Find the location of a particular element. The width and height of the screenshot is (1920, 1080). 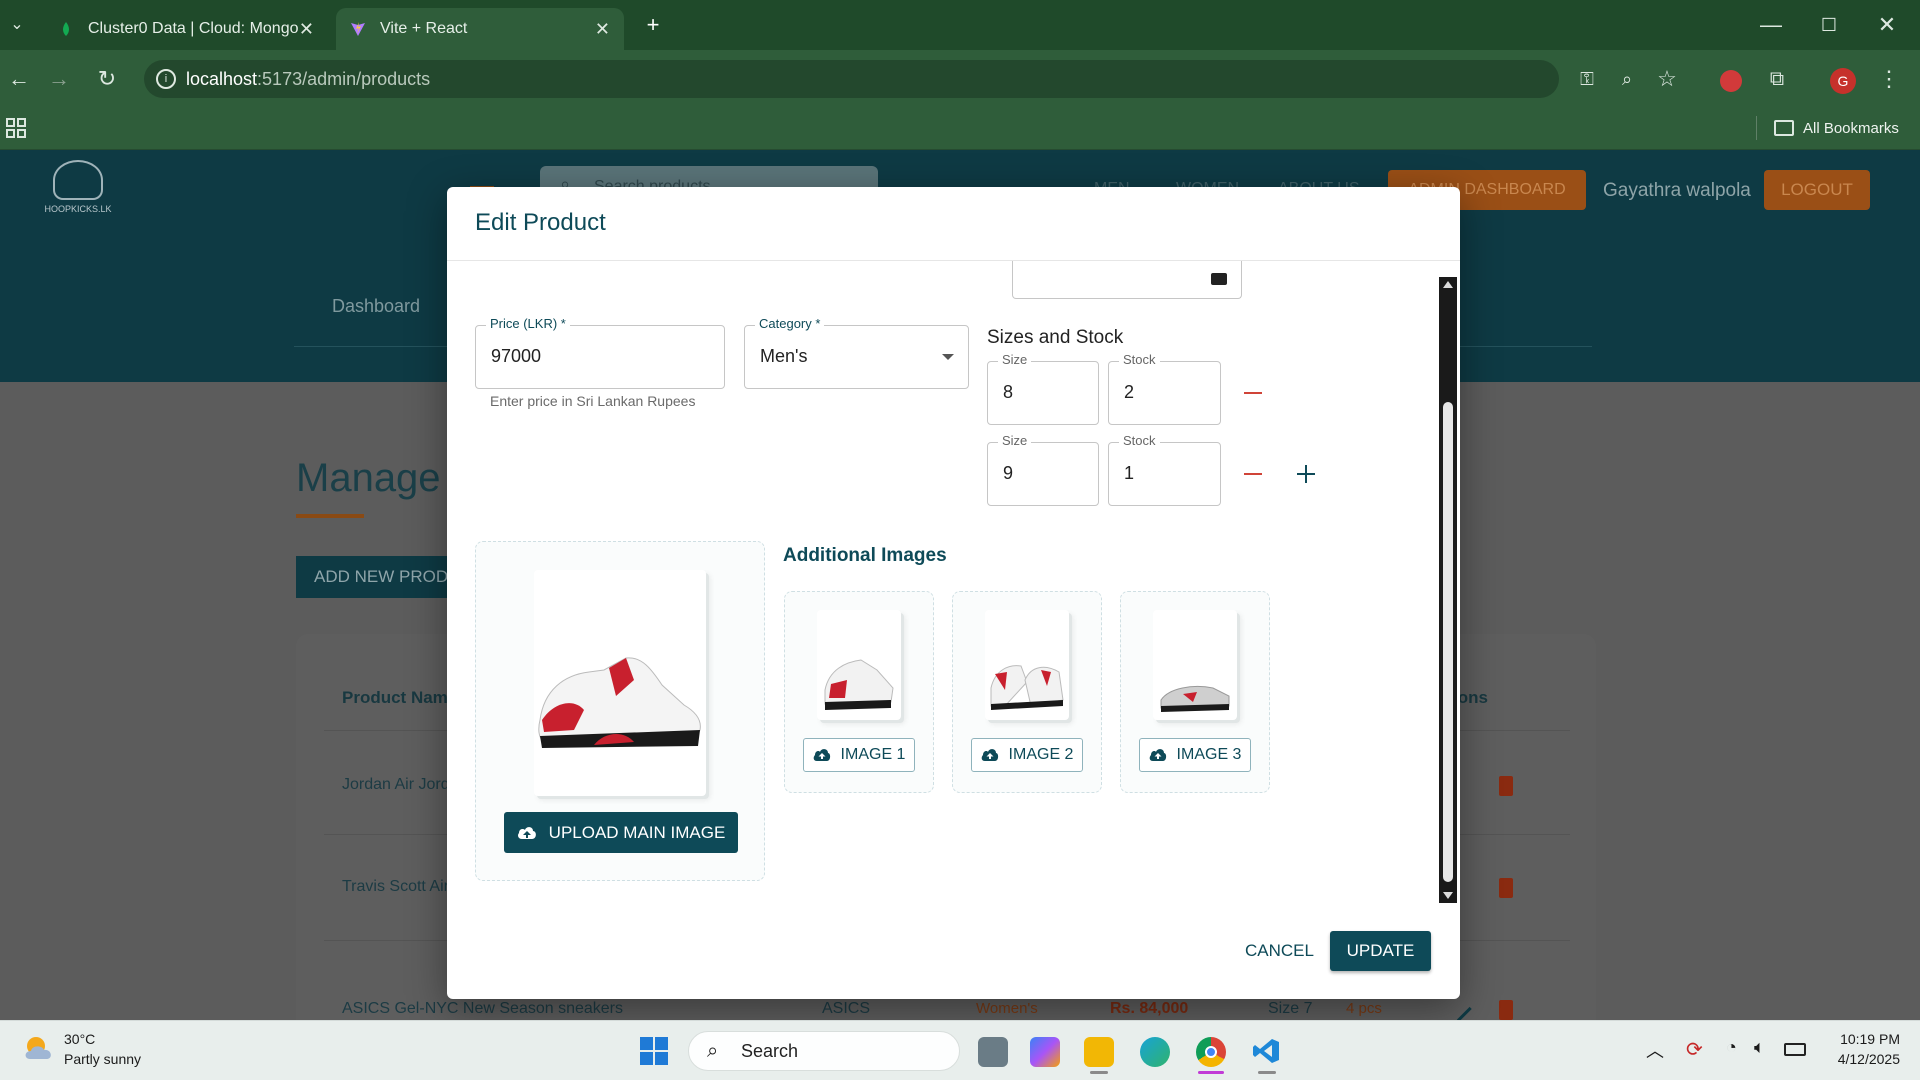

minimize-icon: — is located at coordinates (1771, 25).